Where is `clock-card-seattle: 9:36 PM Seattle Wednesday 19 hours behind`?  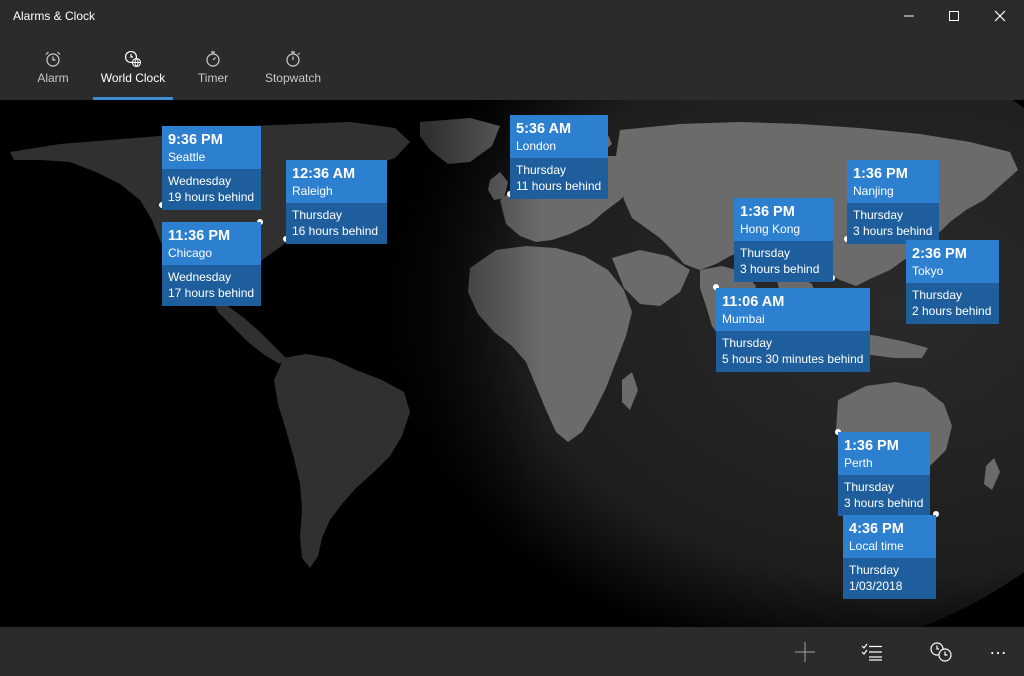 clock-card-seattle: 9:36 PM Seattle Wednesday 19 hours behind is located at coordinates (211, 168).